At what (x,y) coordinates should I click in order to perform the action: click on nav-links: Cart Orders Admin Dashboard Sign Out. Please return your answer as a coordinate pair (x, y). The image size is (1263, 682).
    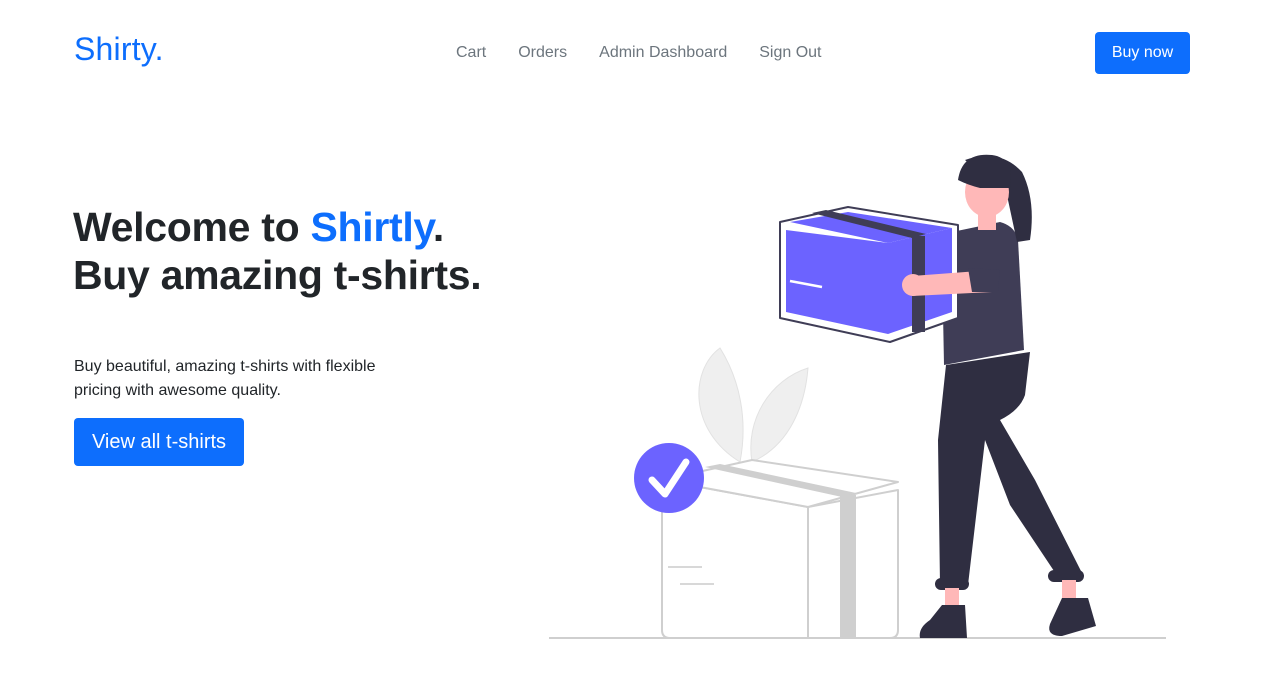
    Looking at the image, I should click on (638, 53).